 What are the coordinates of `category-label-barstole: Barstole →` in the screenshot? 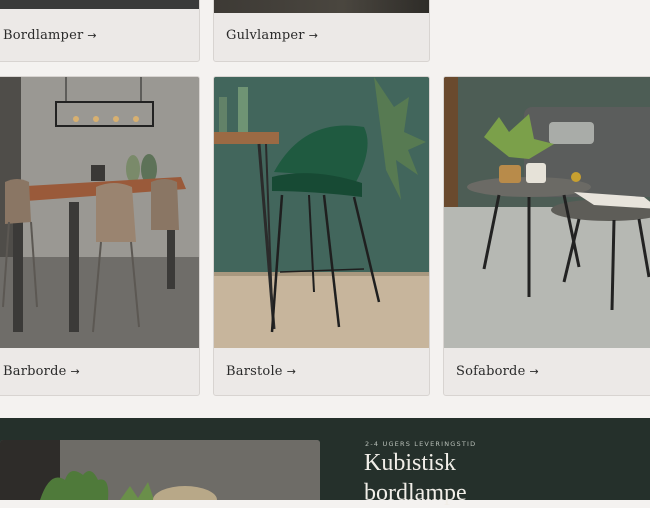 It's located at (261, 371).